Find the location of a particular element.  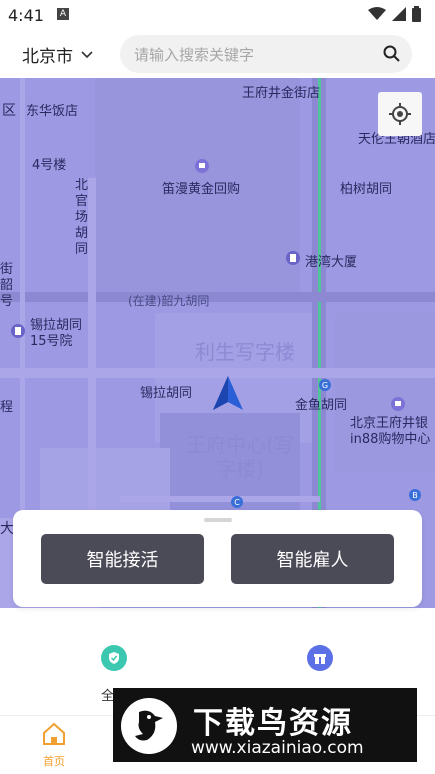

parking-icon: B is located at coordinates (415, 495).